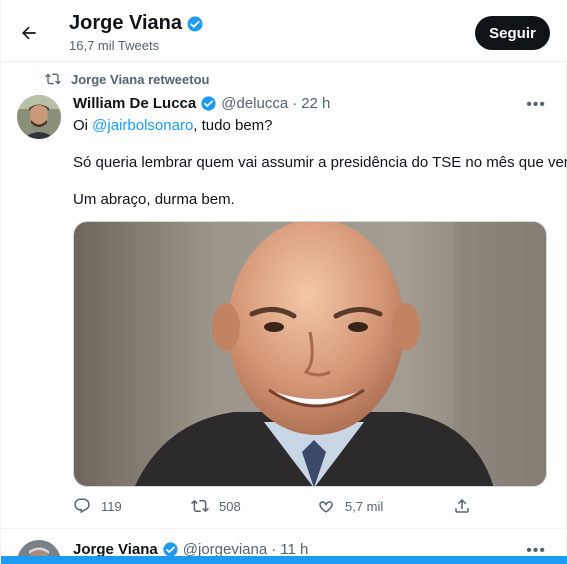 The image size is (567, 564). What do you see at coordinates (83, 125) in the screenshot?
I see `greeting-text: Oi` at bounding box center [83, 125].